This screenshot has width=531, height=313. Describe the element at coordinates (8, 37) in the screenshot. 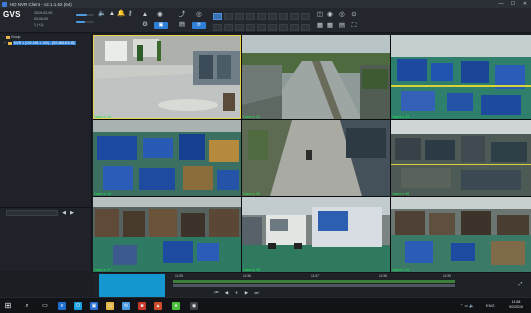

I see `folder-icon` at that location.